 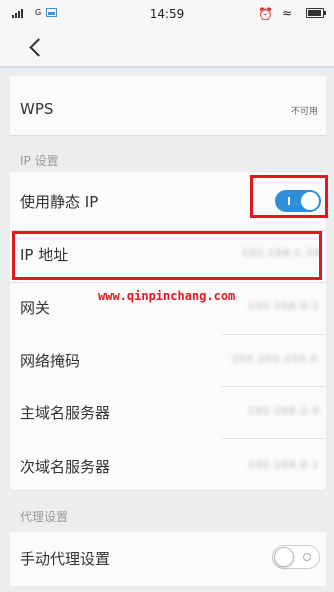 I want to click on primary-dns-value: 192.168.2.0, so click(x=283, y=411).